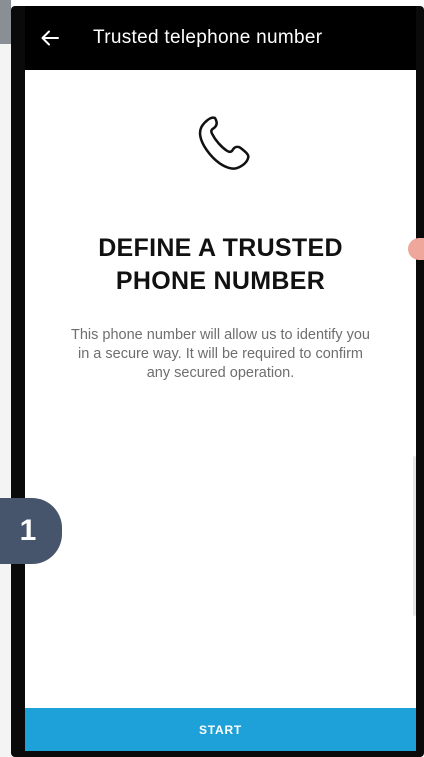 The image size is (424, 757). I want to click on arrow-left-icon, so click(50, 38).